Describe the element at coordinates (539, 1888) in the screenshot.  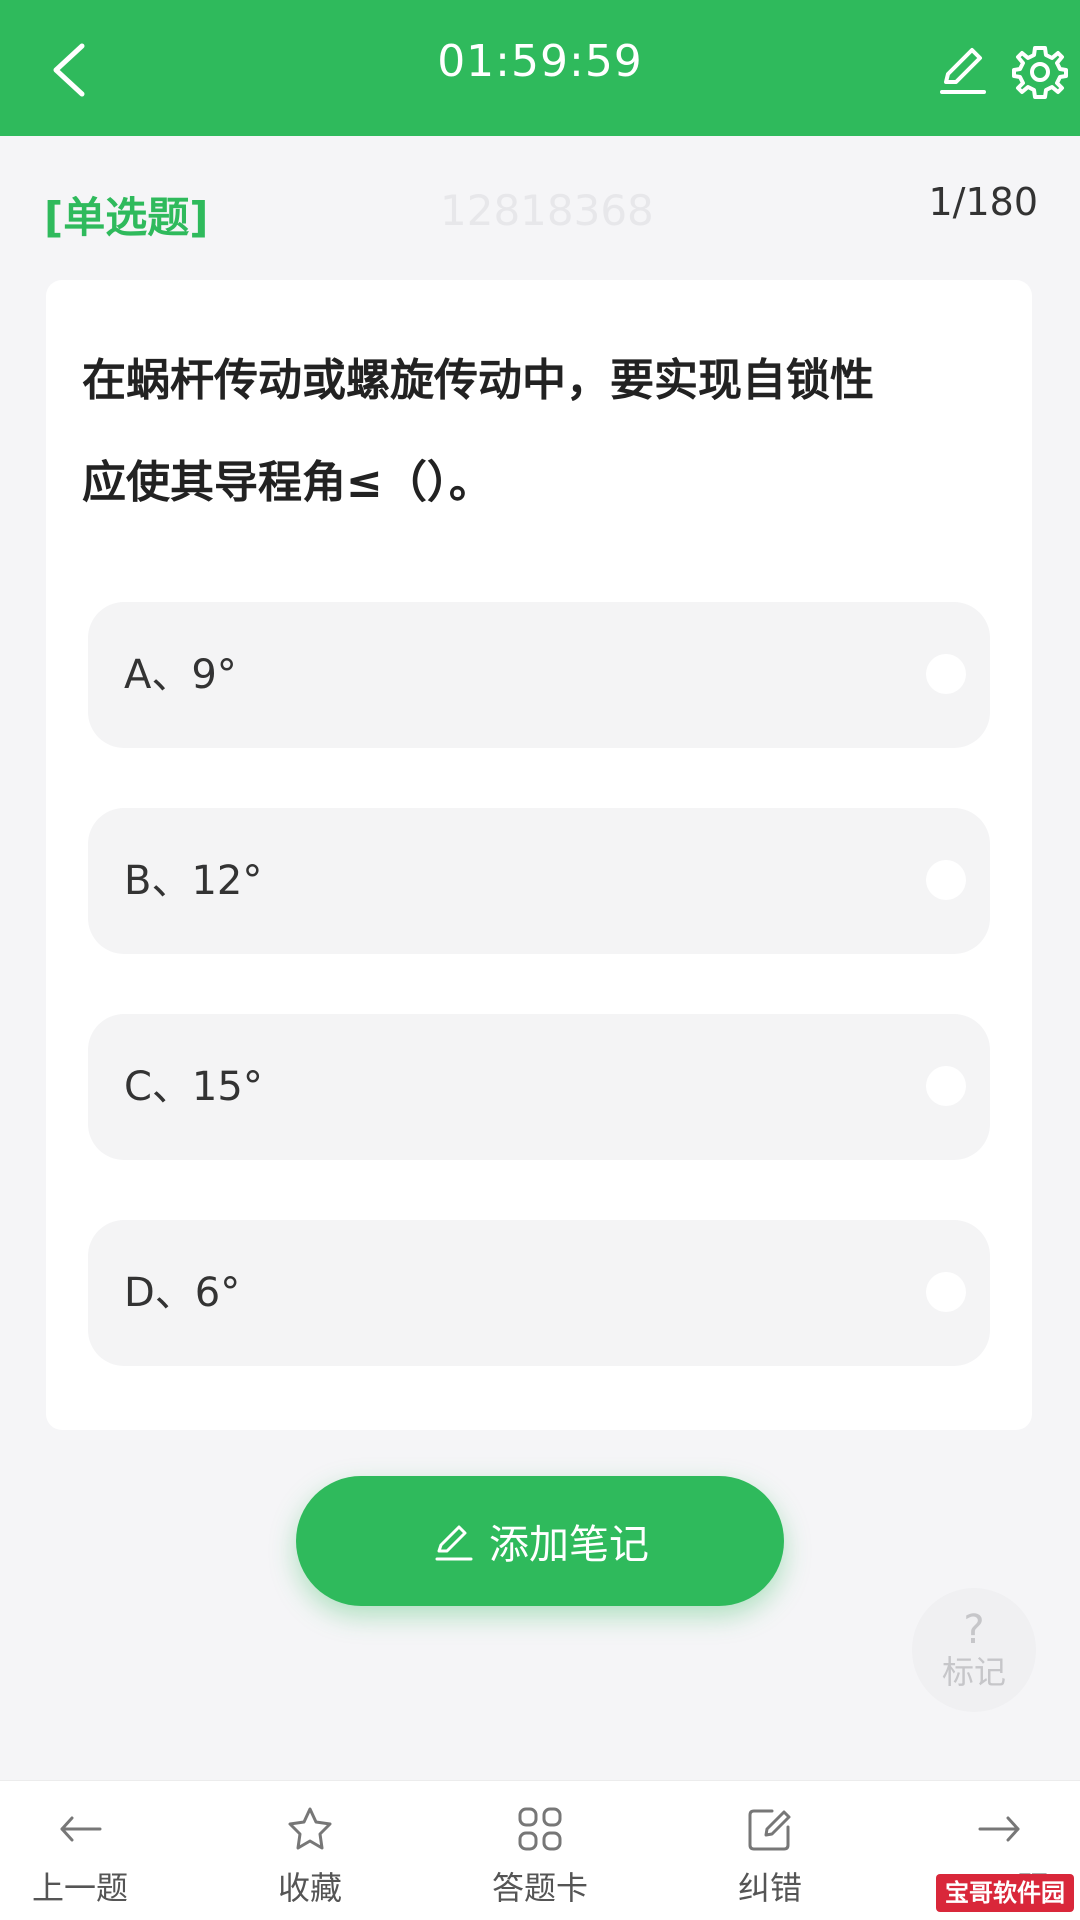
I see `nav-label: 答题卡` at that location.